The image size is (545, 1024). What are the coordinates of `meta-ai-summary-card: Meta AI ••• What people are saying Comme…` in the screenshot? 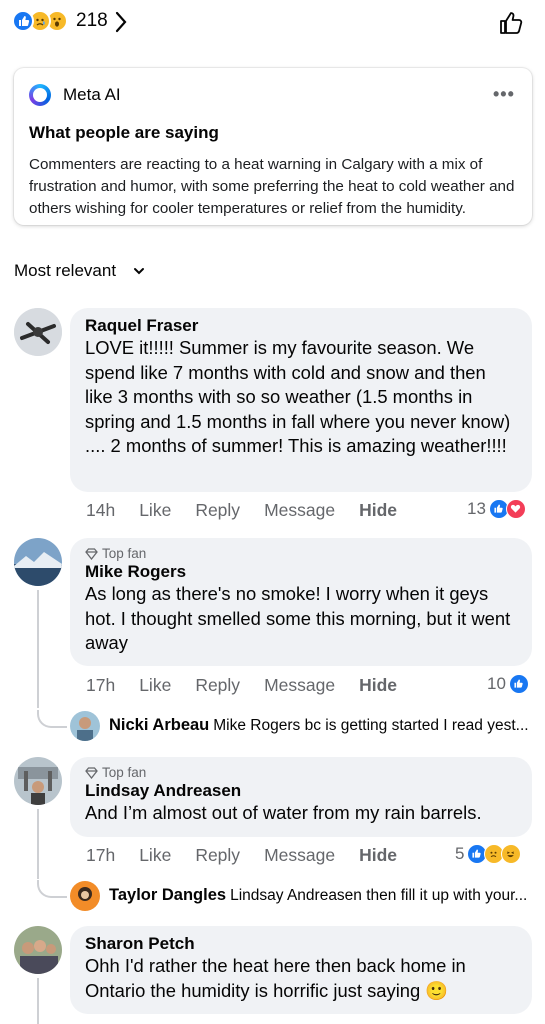 It's located at (273, 146).